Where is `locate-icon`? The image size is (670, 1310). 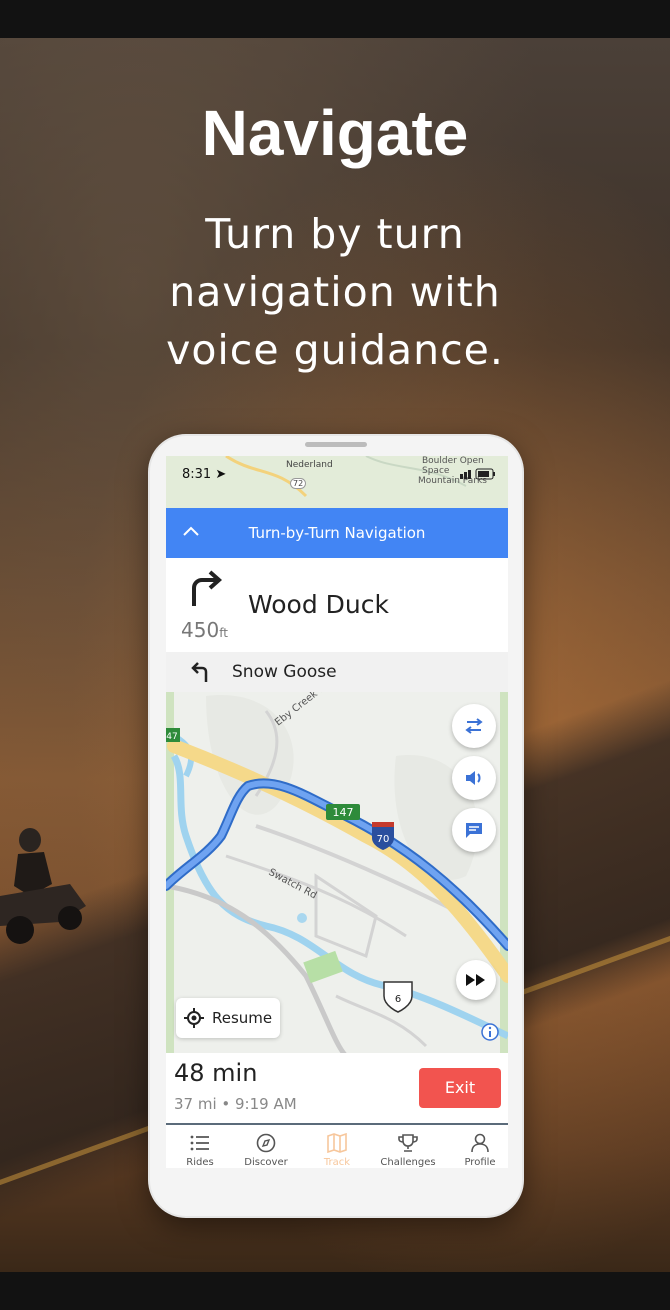 locate-icon is located at coordinates (194, 1018).